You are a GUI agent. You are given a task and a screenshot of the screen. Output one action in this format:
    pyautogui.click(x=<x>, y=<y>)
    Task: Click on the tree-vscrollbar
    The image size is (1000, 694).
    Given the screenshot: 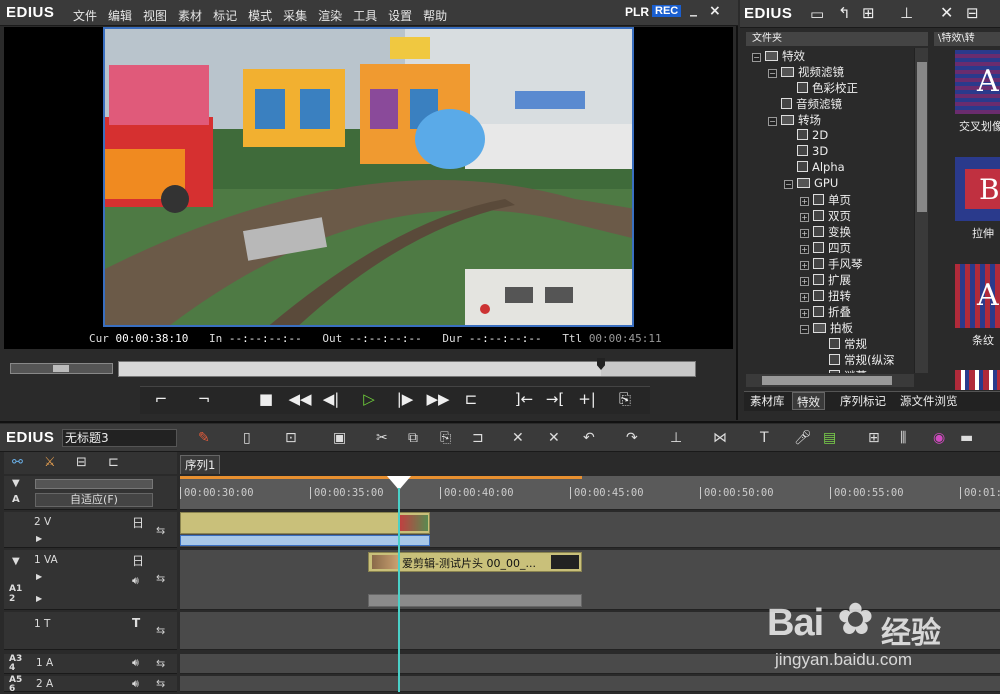 What is the action you would take?
    pyautogui.click(x=921, y=210)
    